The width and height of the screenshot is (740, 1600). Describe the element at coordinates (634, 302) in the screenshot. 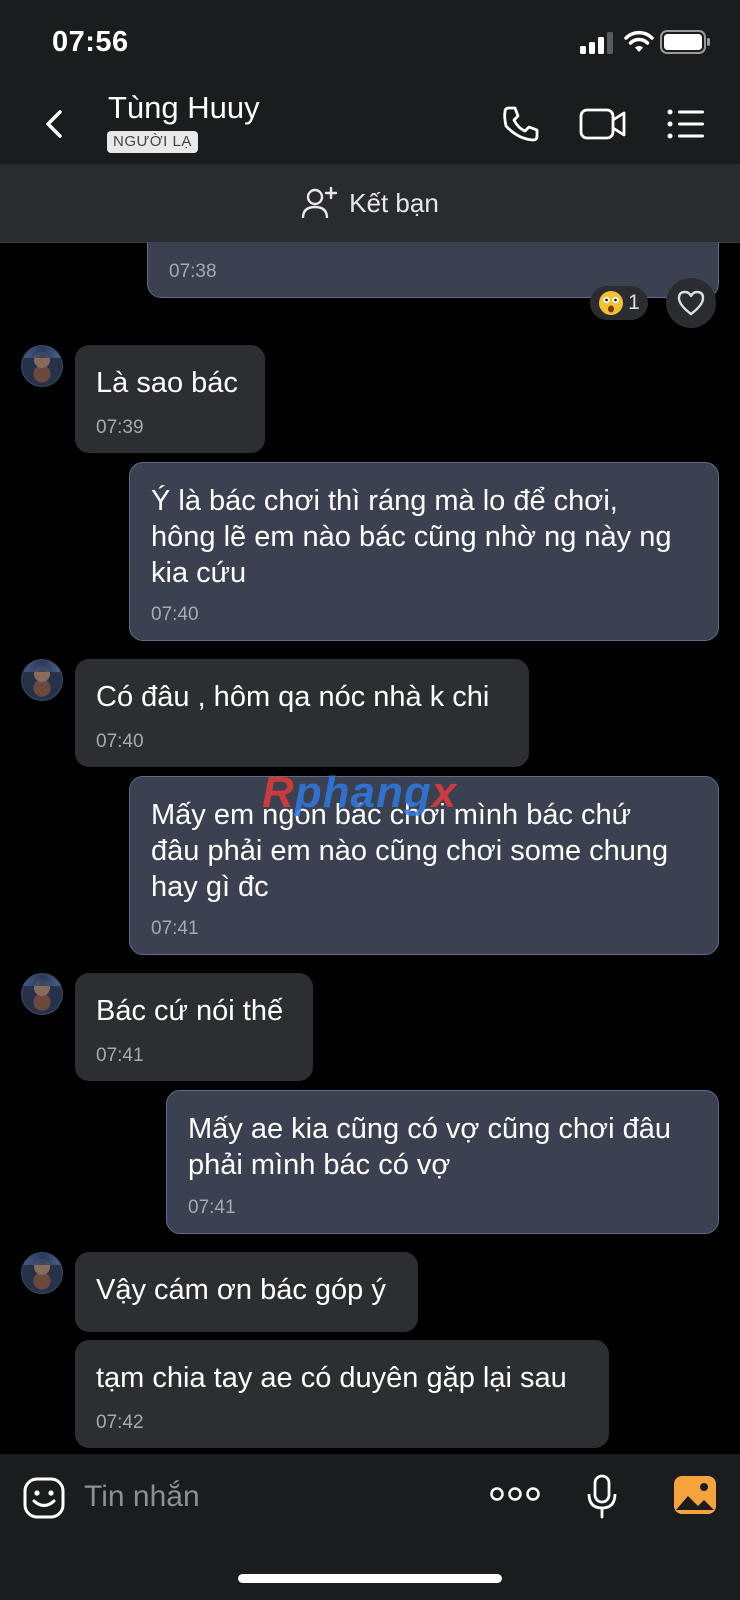

I see `reaction-count: 1` at that location.